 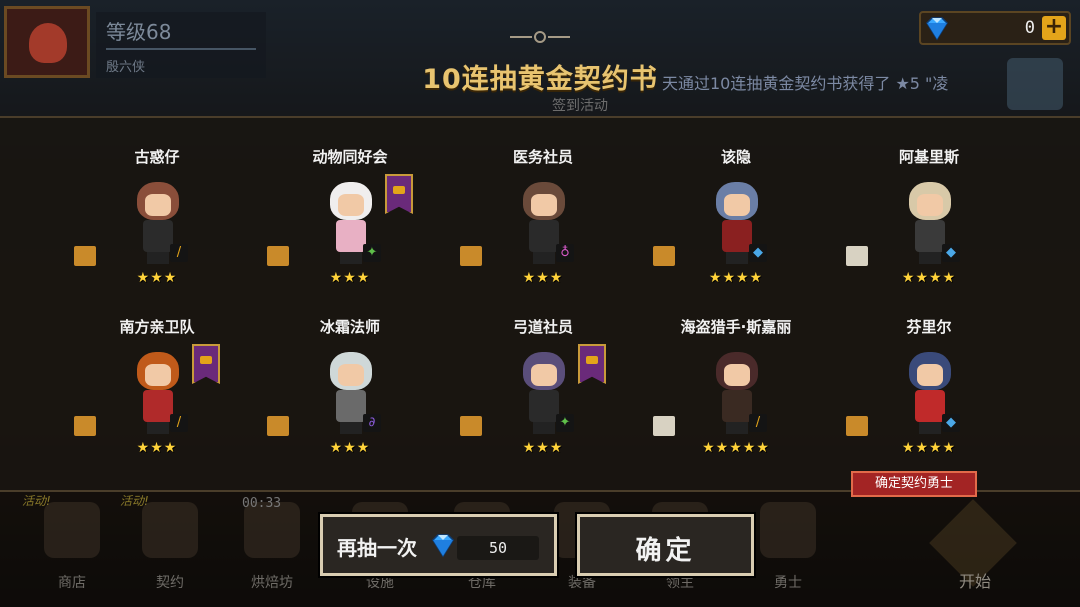 I want to click on hero-name: 动物同好会, so click(x=350, y=157).